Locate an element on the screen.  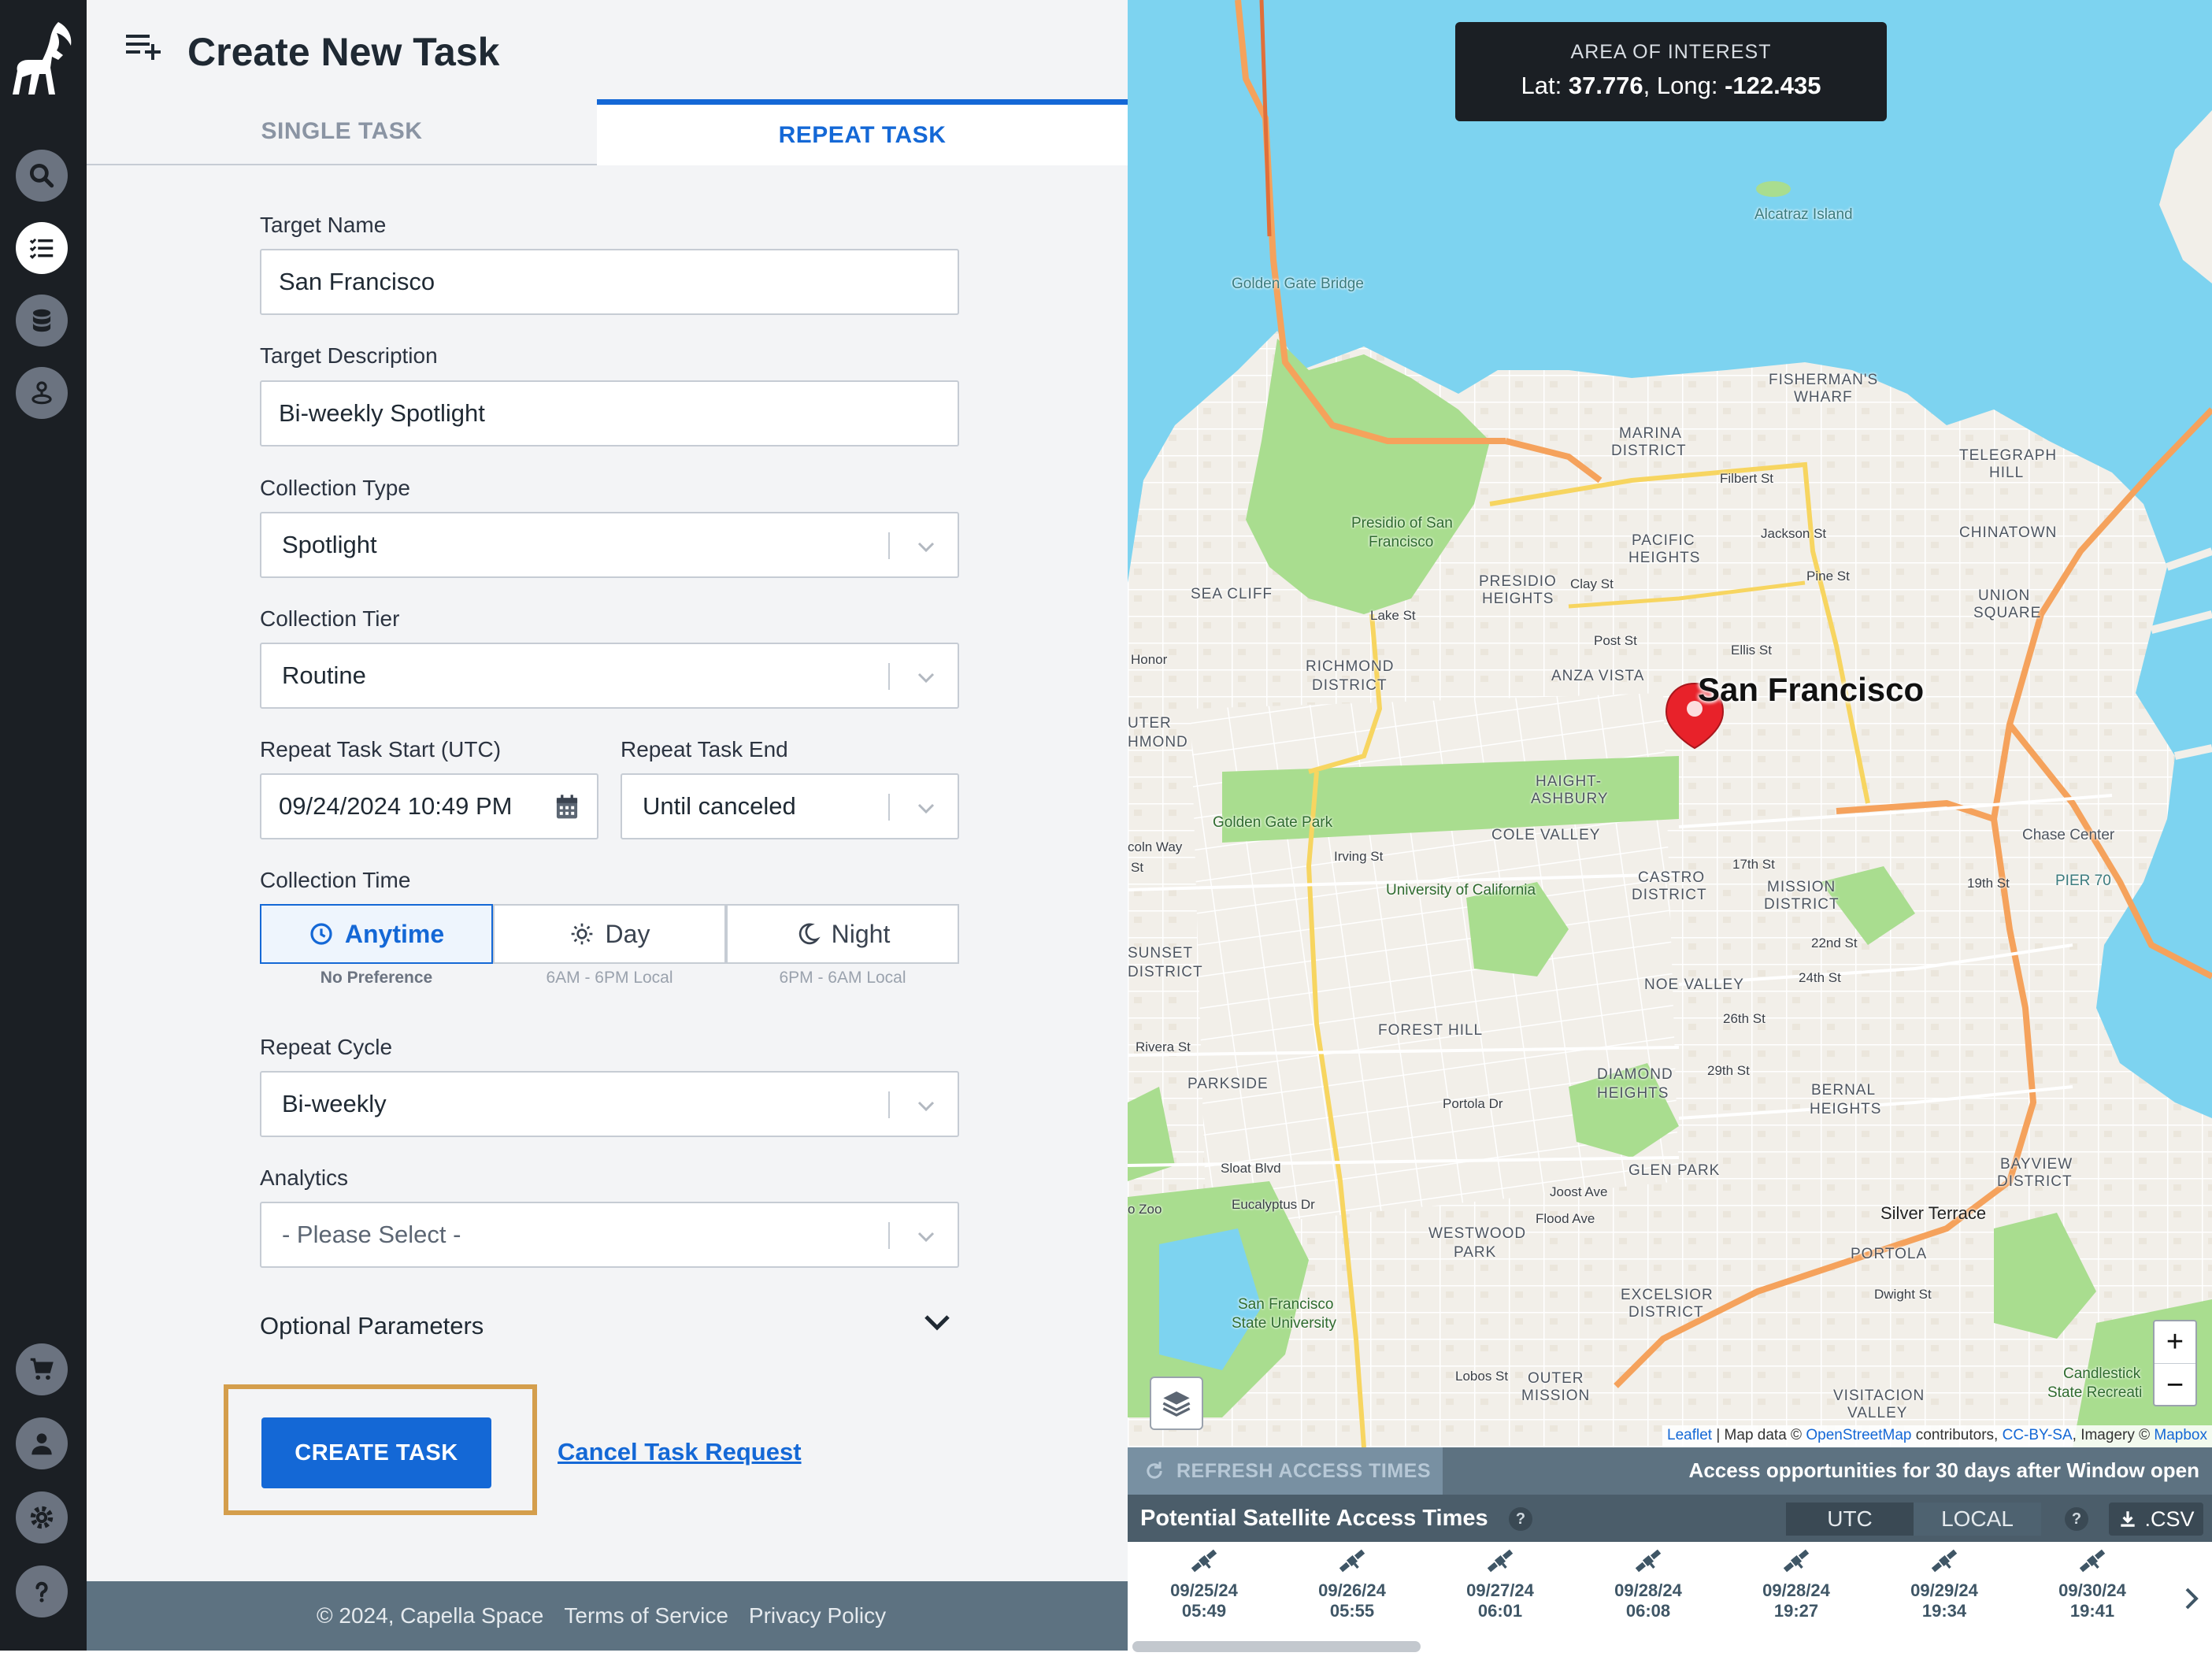
zoom-in-button: + is located at coordinates (2175, 1342).